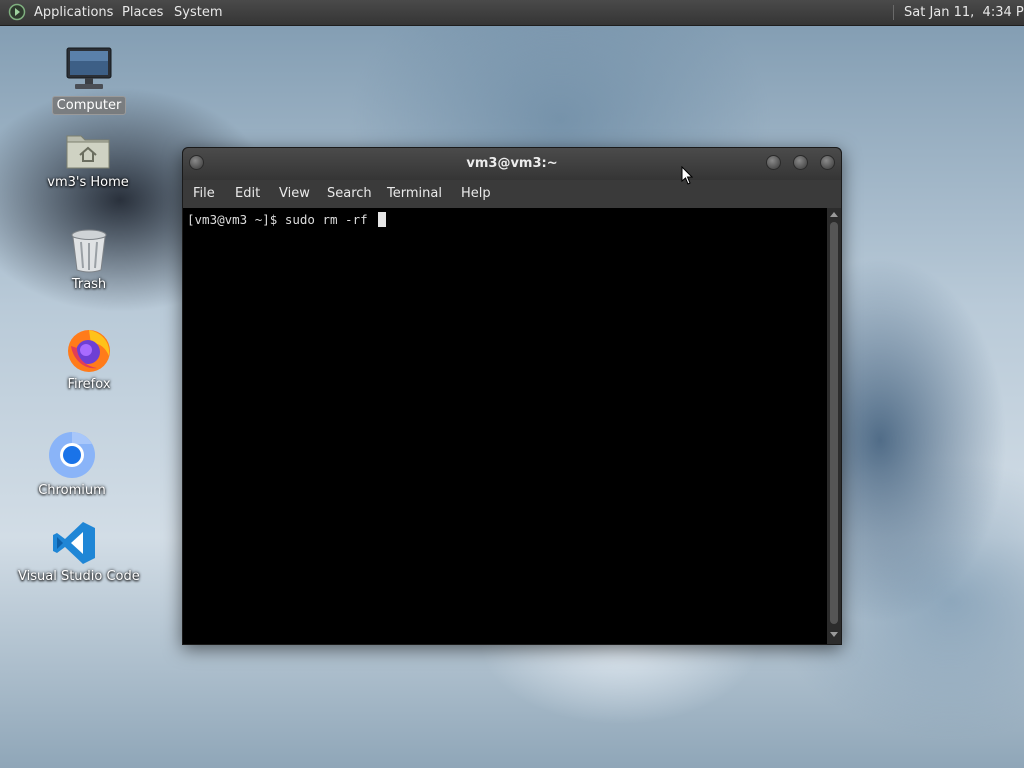 Image resolution: width=1024 pixels, height=768 pixels. I want to click on scroll-down-arrow-icon, so click(834, 634).